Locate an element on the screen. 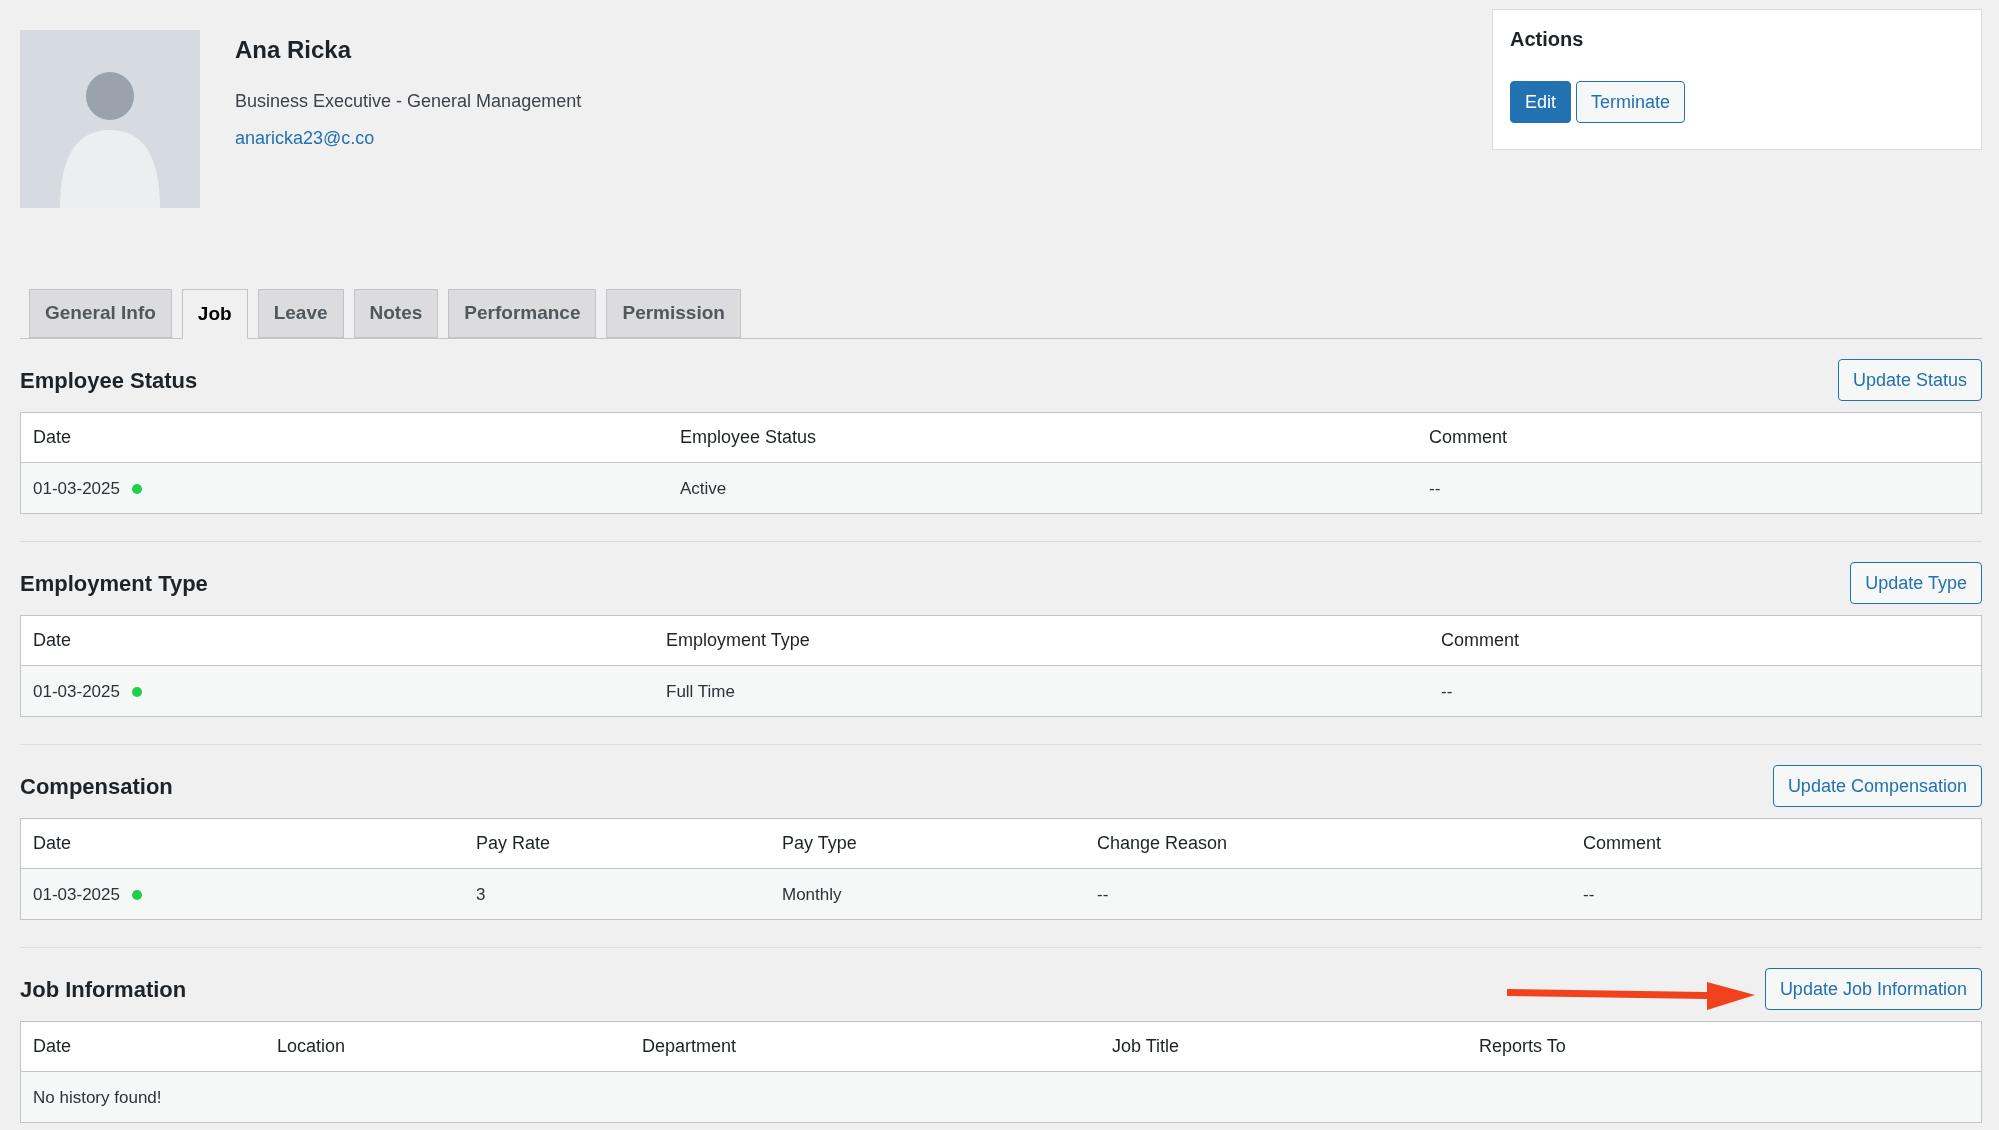 The height and width of the screenshot is (1130, 1999). table-cell-text: Full Time is located at coordinates (700, 692).